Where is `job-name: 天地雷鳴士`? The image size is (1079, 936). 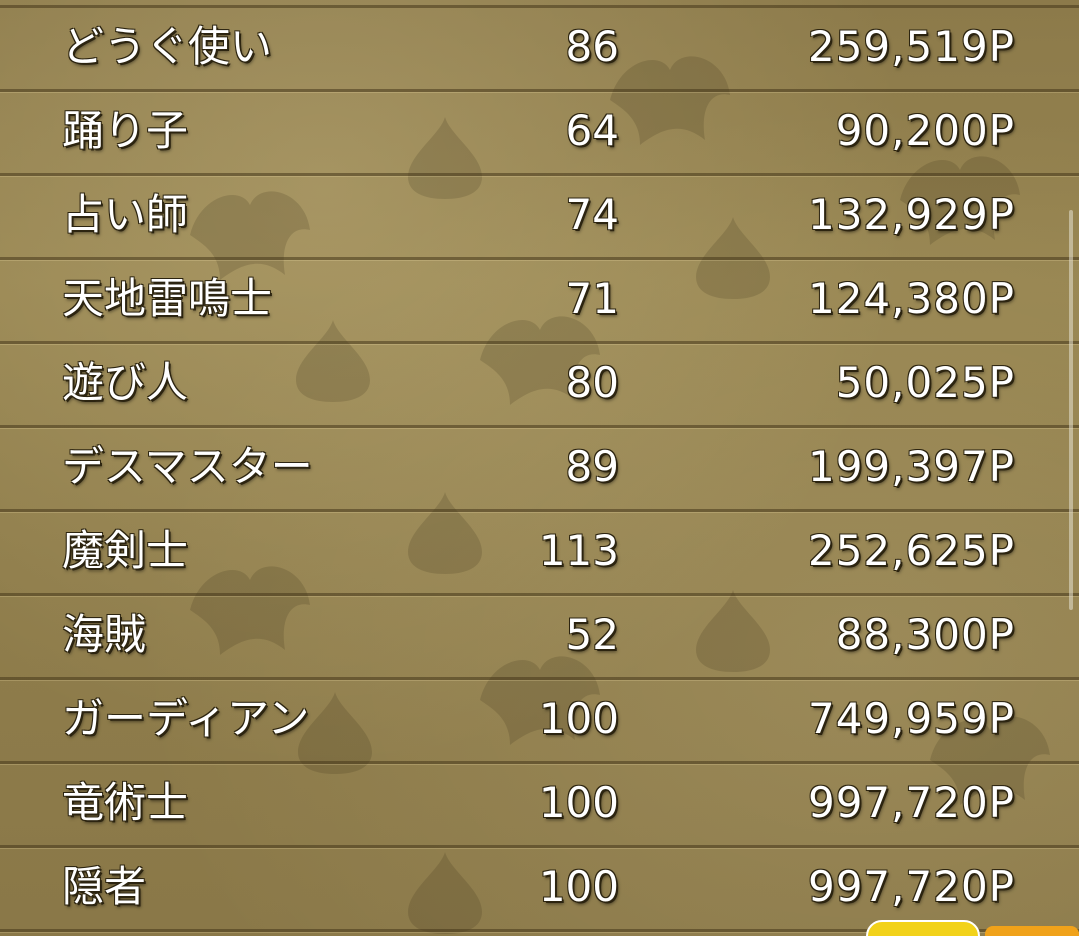 job-name: 天地雷鳴士 is located at coordinates (167, 298).